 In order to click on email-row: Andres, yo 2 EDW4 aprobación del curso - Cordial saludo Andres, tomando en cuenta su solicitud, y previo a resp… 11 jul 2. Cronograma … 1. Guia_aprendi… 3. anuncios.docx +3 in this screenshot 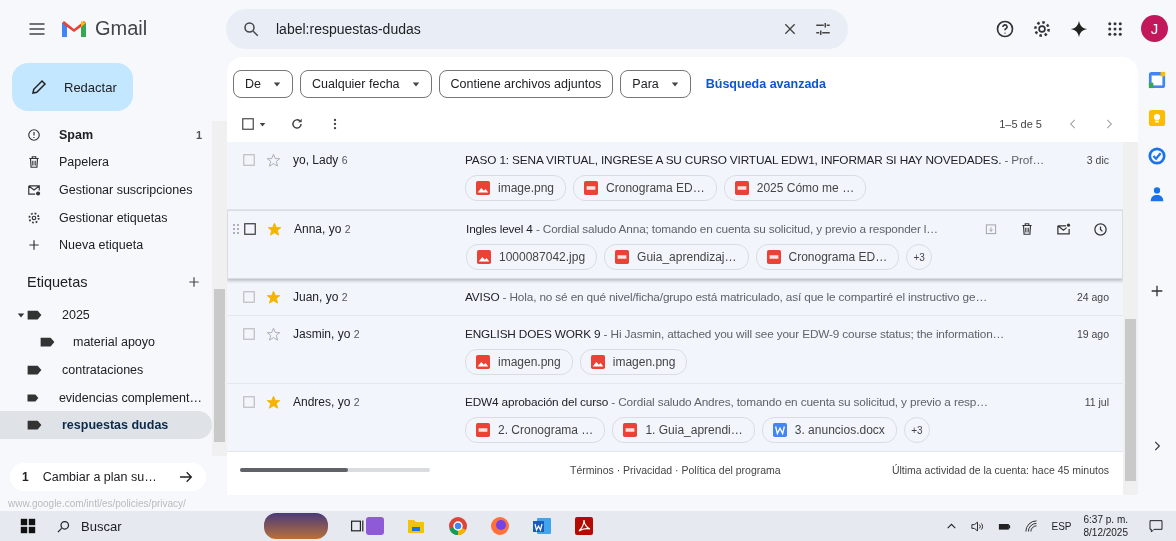, I will do `click(675, 418)`.